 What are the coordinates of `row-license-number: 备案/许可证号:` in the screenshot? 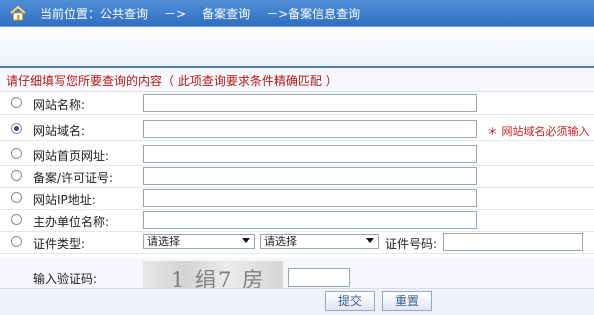 It's located at (297, 177).